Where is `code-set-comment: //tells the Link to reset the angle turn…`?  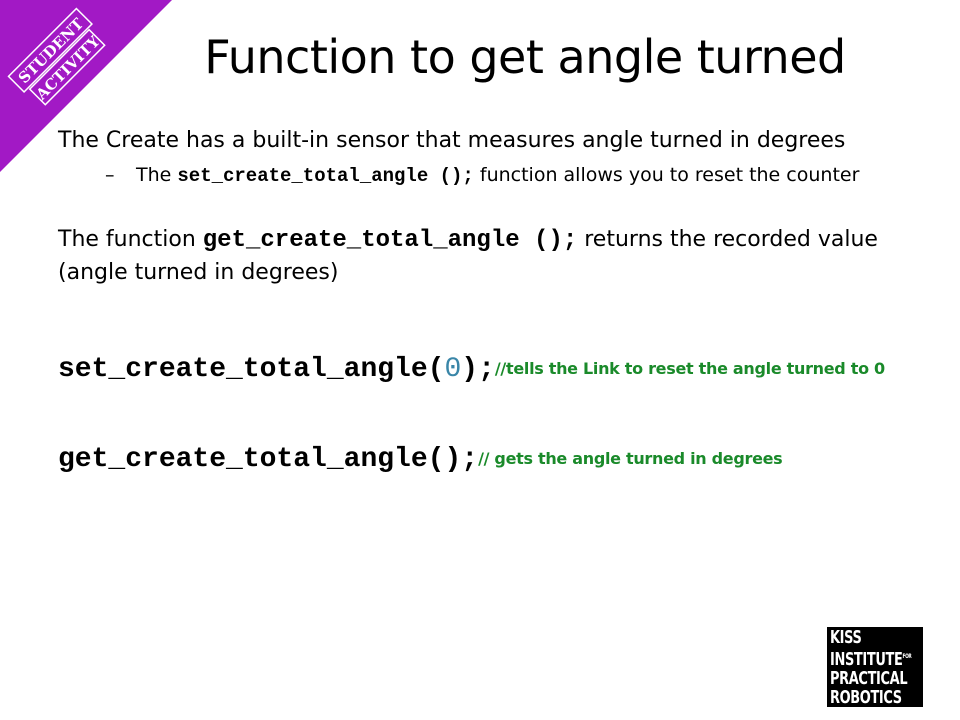
code-set-comment: //tells the Link to reset the angle turn… is located at coordinates (689, 368).